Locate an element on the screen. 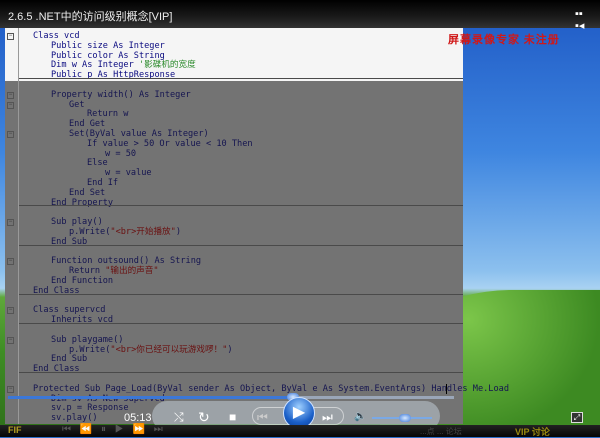 The image size is (600, 438). code-text: Public size As Integer is located at coordinates (108, 45).